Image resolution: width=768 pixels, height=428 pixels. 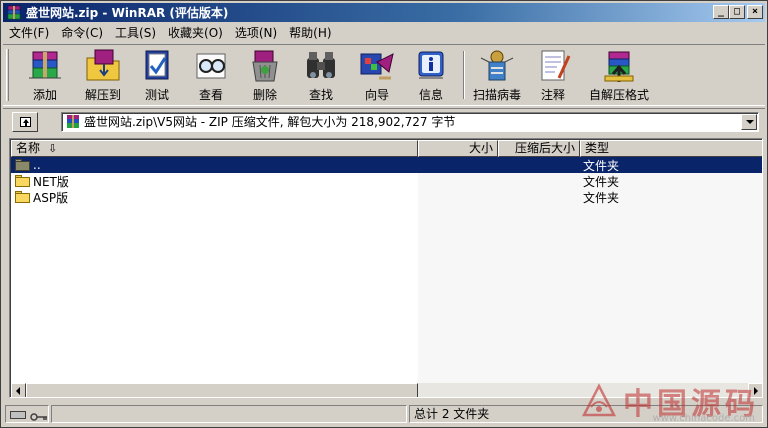 What do you see at coordinates (265, 66) in the screenshot?
I see `delete-icon` at bounding box center [265, 66].